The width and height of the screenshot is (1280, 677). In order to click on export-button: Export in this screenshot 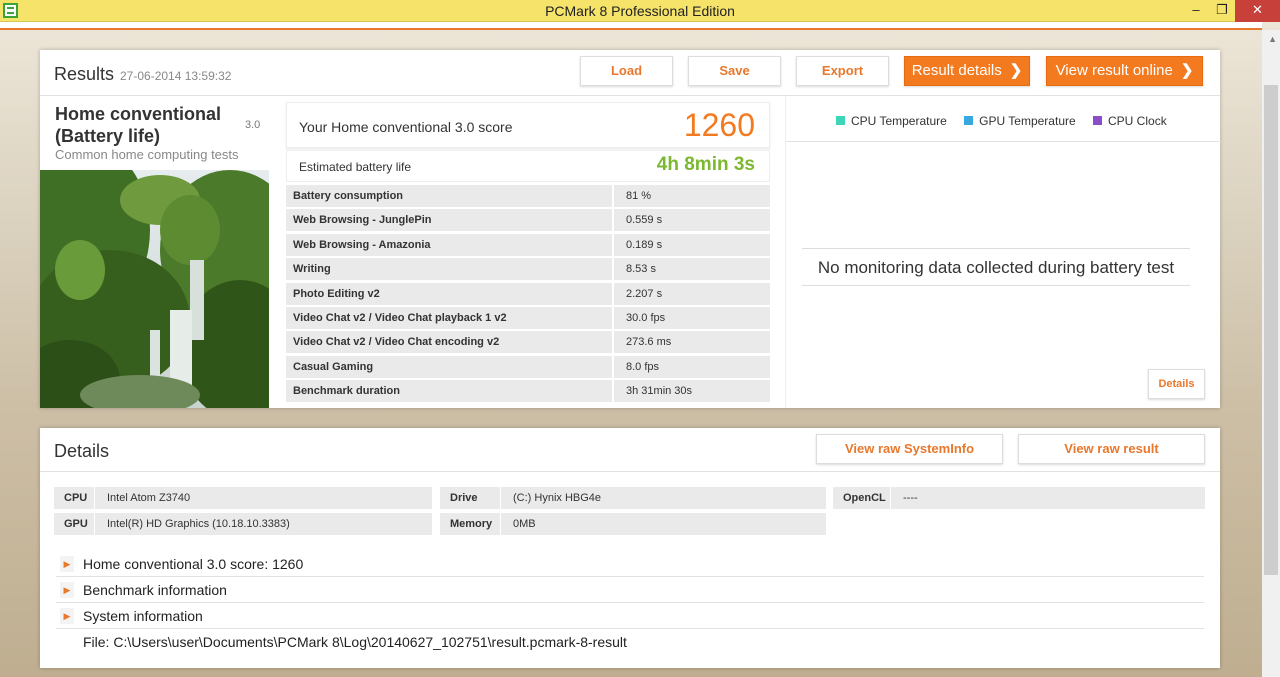, I will do `click(842, 71)`.